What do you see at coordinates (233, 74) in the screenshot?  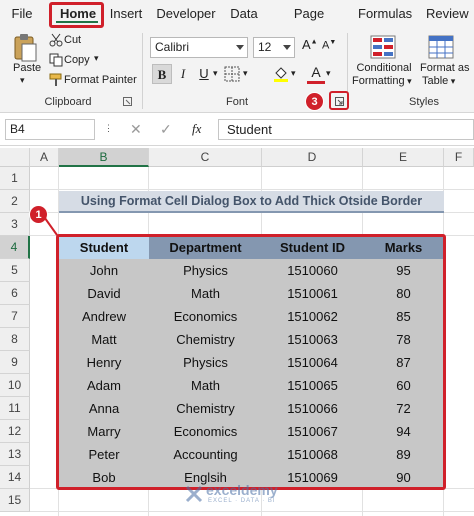 I see `borders-icon` at bounding box center [233, 74].